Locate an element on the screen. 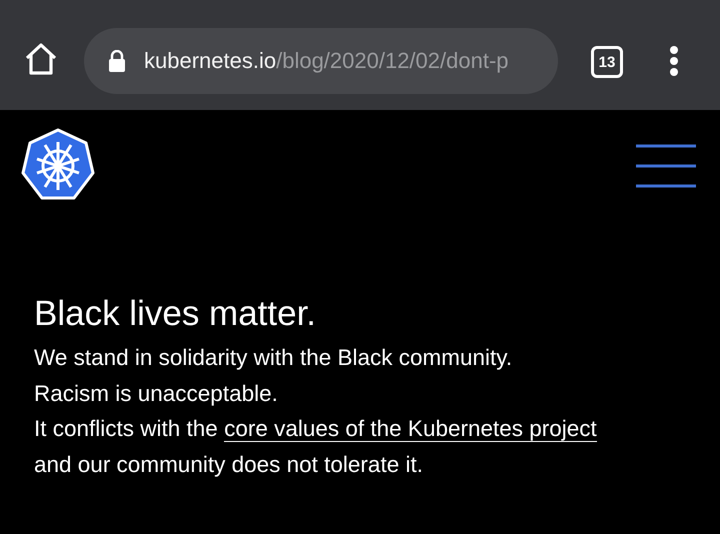  home-icon is located at coordinates (41, 59).